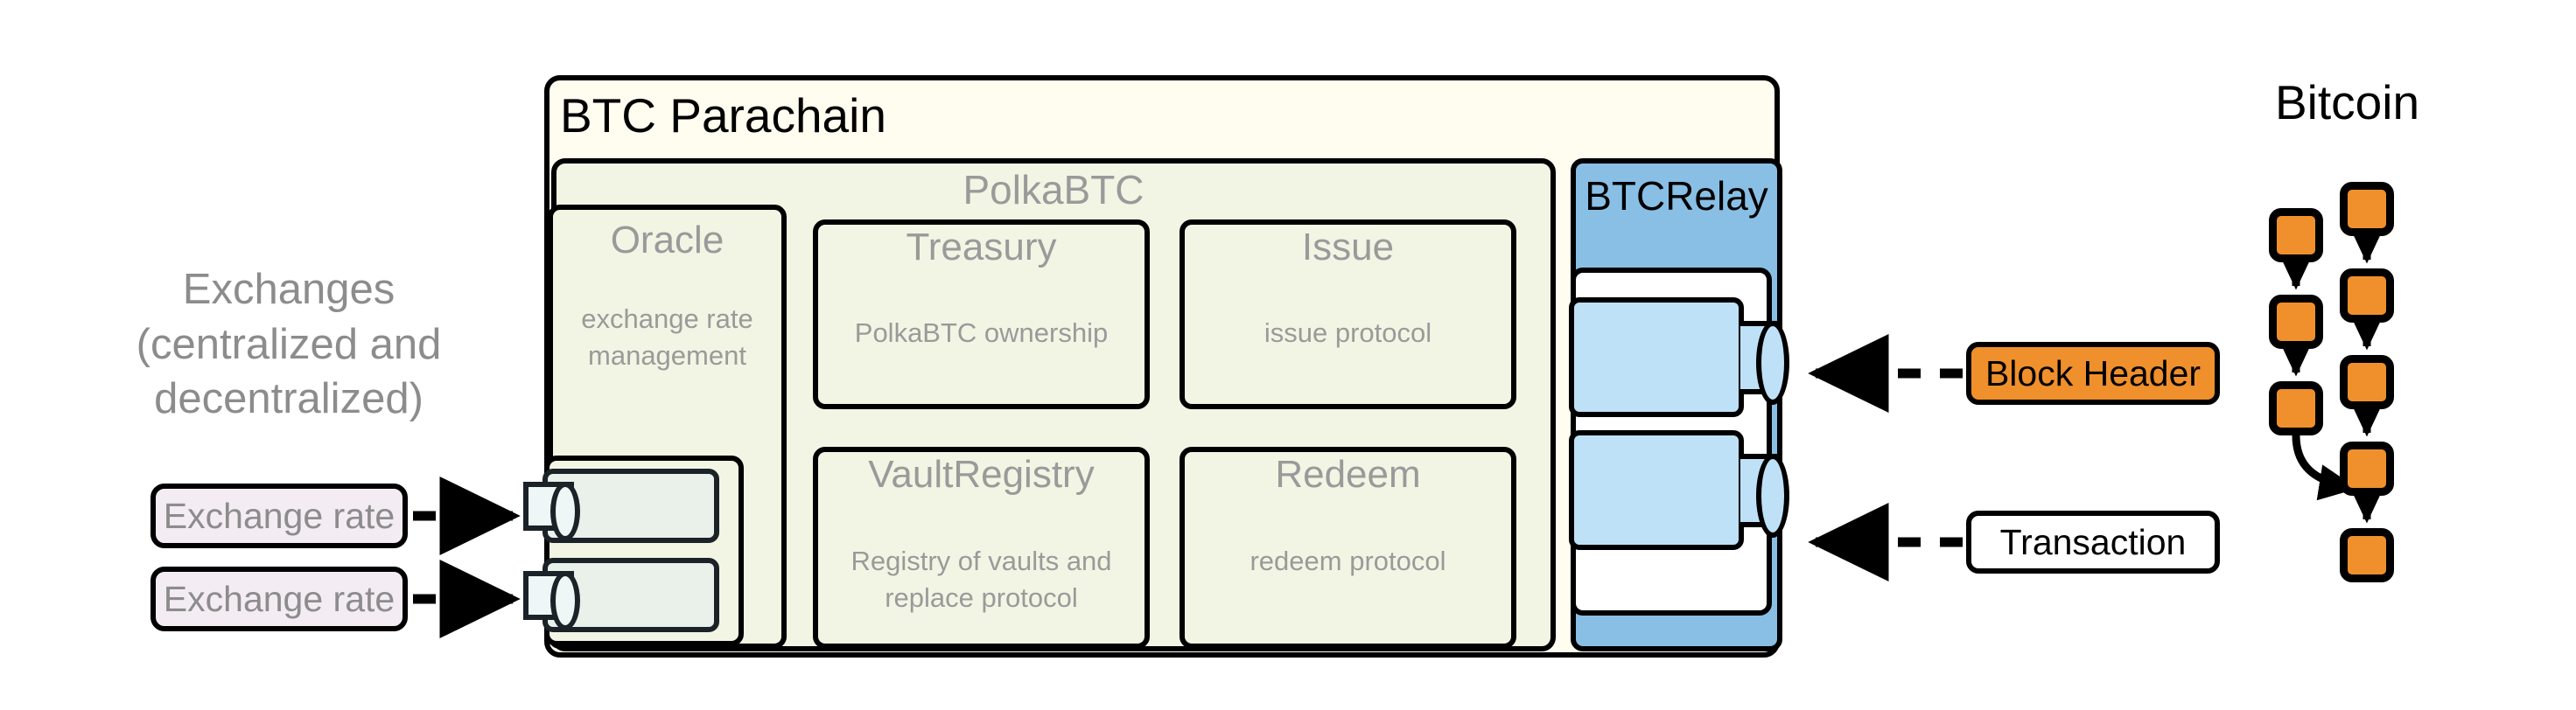 The image size is (2576, 710). I want to click on issue-title: Issue, so click(1348, 247).